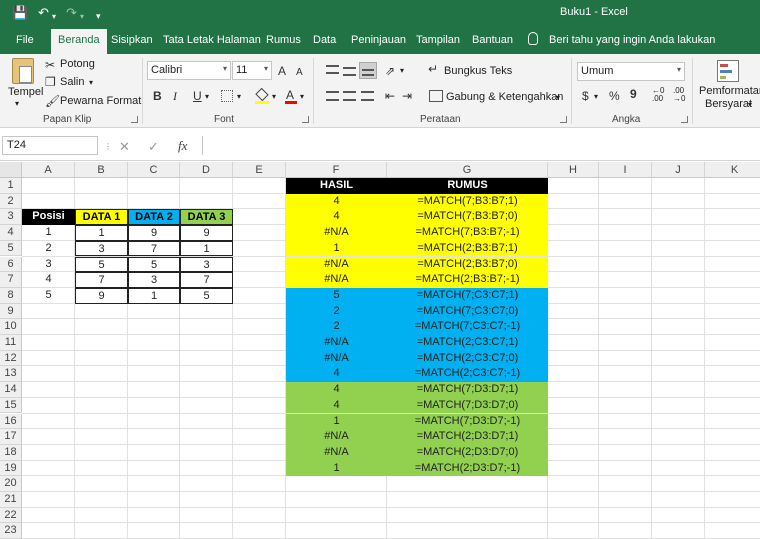 Image resolution: width=760 pixels, height=539 pixels. Describe the element at coordinates (239, 96) in the screenshot. I see `borders-dropdown-icon: ▾` at that location.